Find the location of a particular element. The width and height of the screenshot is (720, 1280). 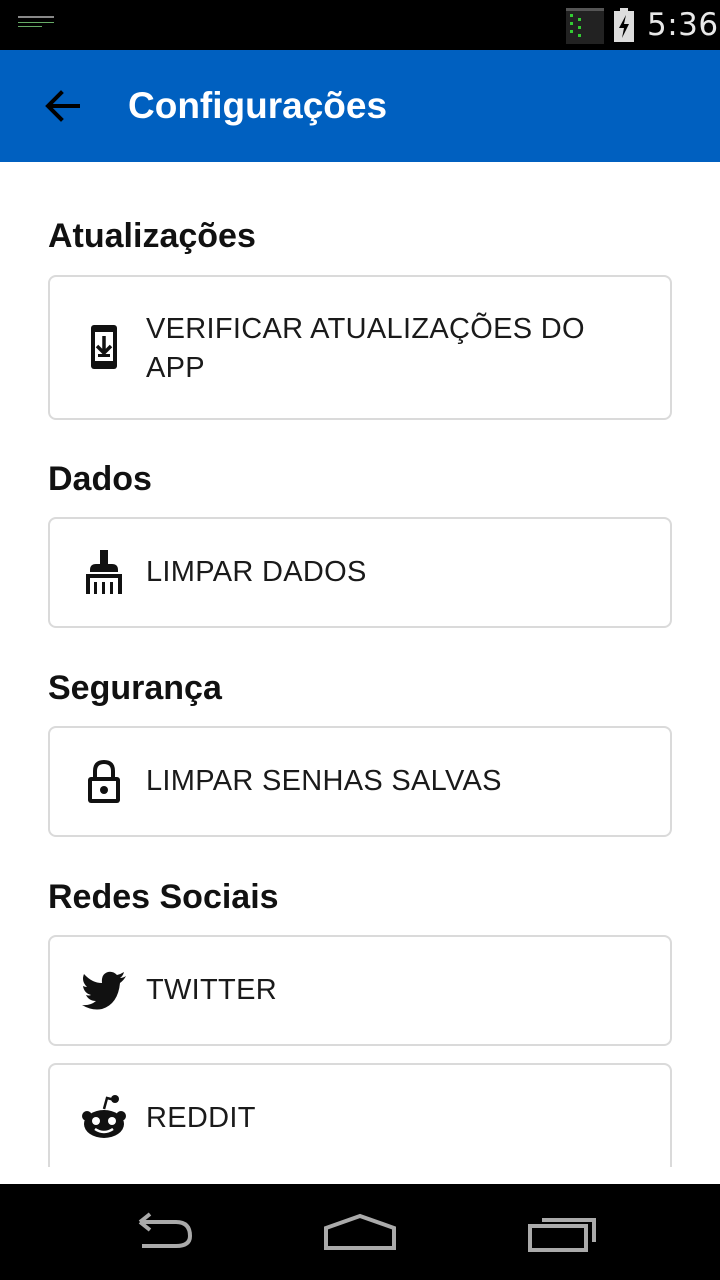

notification-icon is located at coordinates (36, 21).